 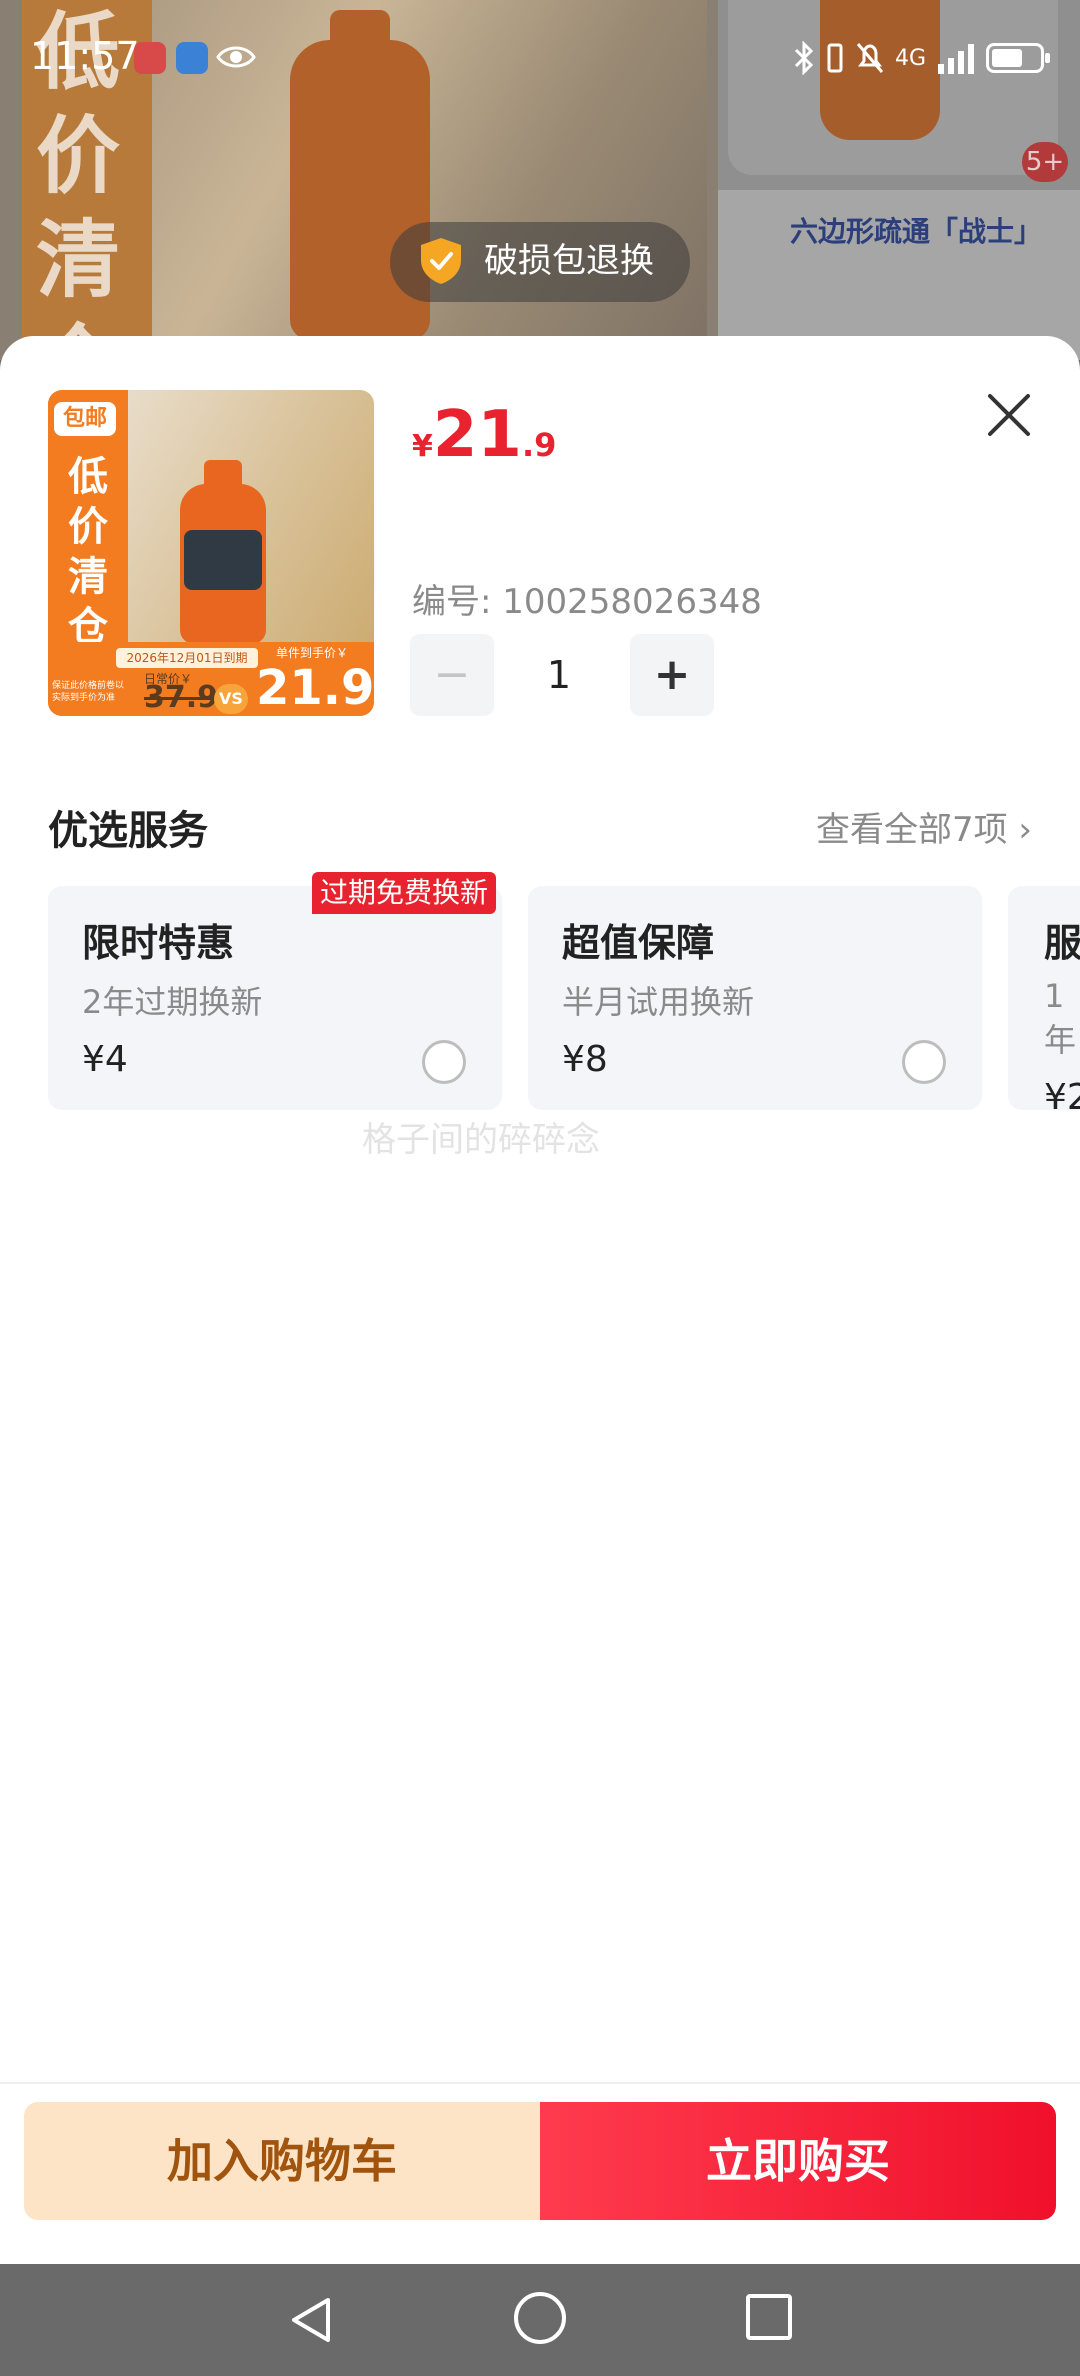 What do you see at coordinates (798, 2161) in the screenshot?
I see `buy-now-button: 立即购买` at bounding box center [798, 2161].